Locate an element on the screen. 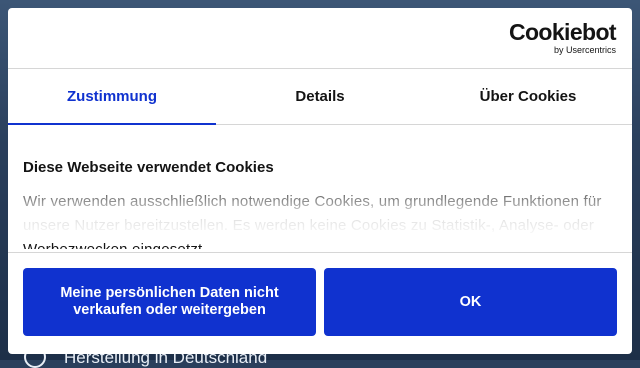  ok-button: OK is located at coordinates (470, 302).